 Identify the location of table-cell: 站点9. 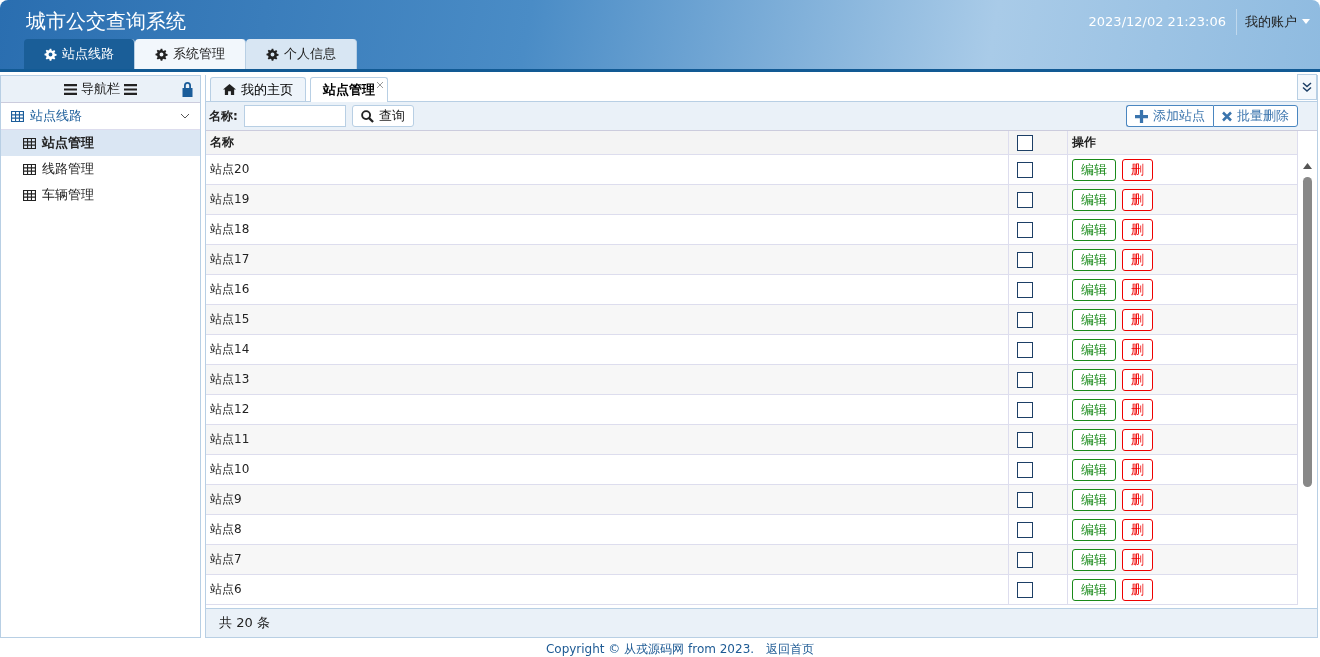
(607, 499).